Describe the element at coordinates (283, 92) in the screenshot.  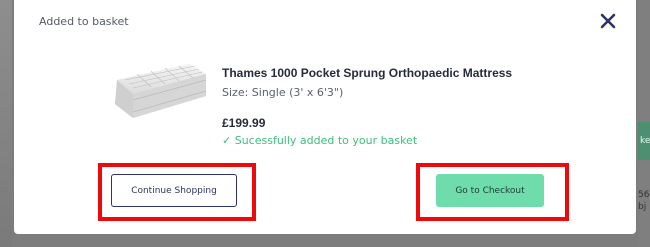
I see `product-size: Size: Single (3' x 6'3")` at that location.